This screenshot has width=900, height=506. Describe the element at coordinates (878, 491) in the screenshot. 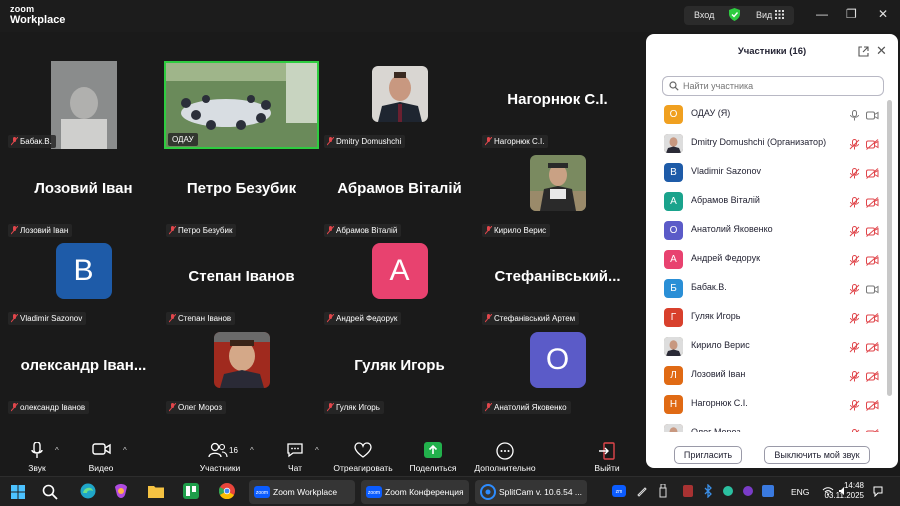

I see `notification-icon` at that location.